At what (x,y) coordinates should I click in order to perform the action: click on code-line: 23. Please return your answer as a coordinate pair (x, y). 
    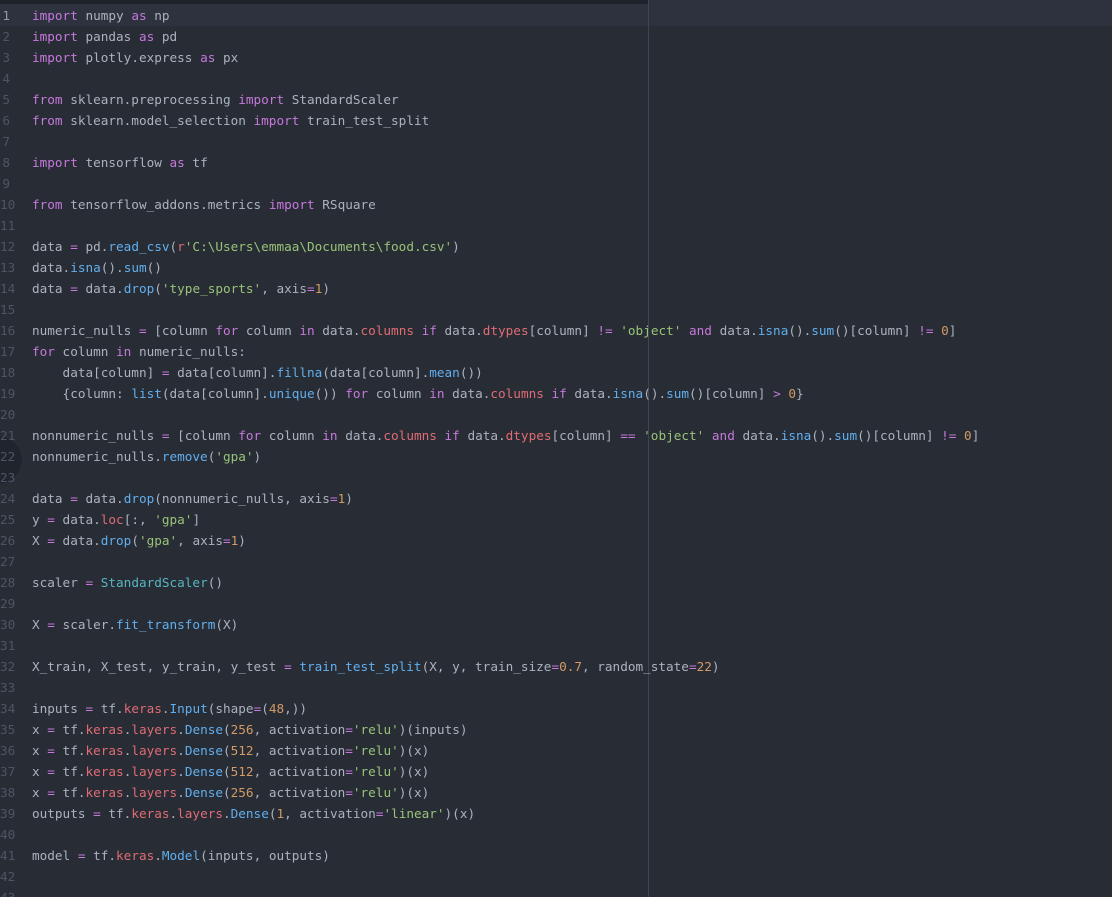
    Looking at the image, I should click on (556, 477).